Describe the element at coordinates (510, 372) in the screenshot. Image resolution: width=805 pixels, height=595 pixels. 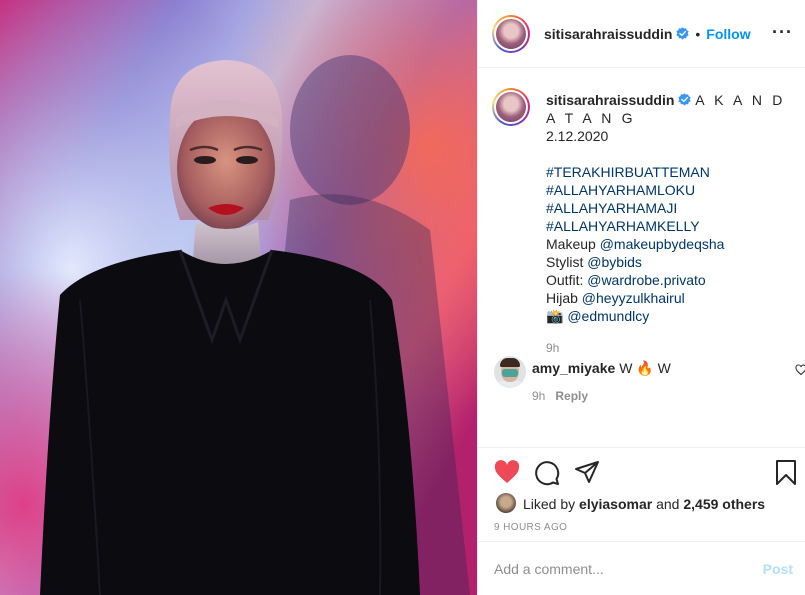
I see `commenter-avatar` at that location.